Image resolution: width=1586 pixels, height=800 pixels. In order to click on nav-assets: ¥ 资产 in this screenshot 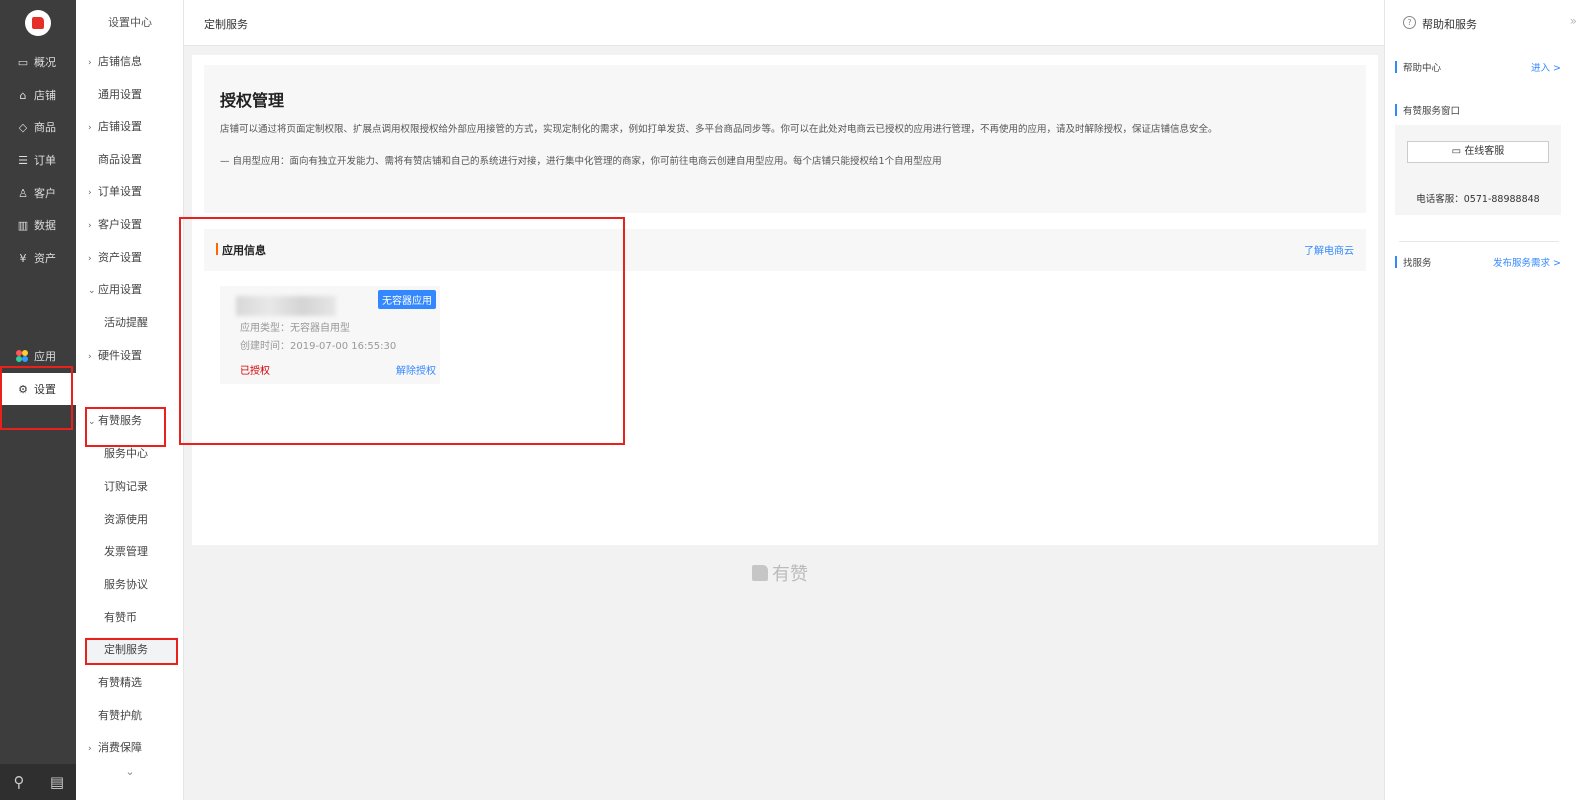, I will do `click(38, 258)`.